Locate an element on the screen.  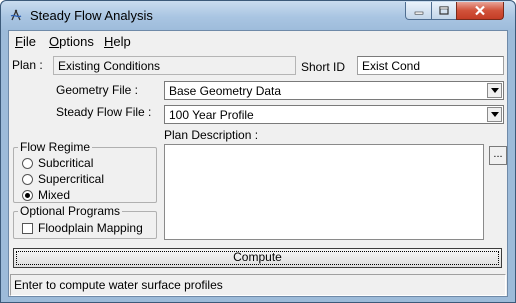
focus-rect is located at coordinates (257, 258).